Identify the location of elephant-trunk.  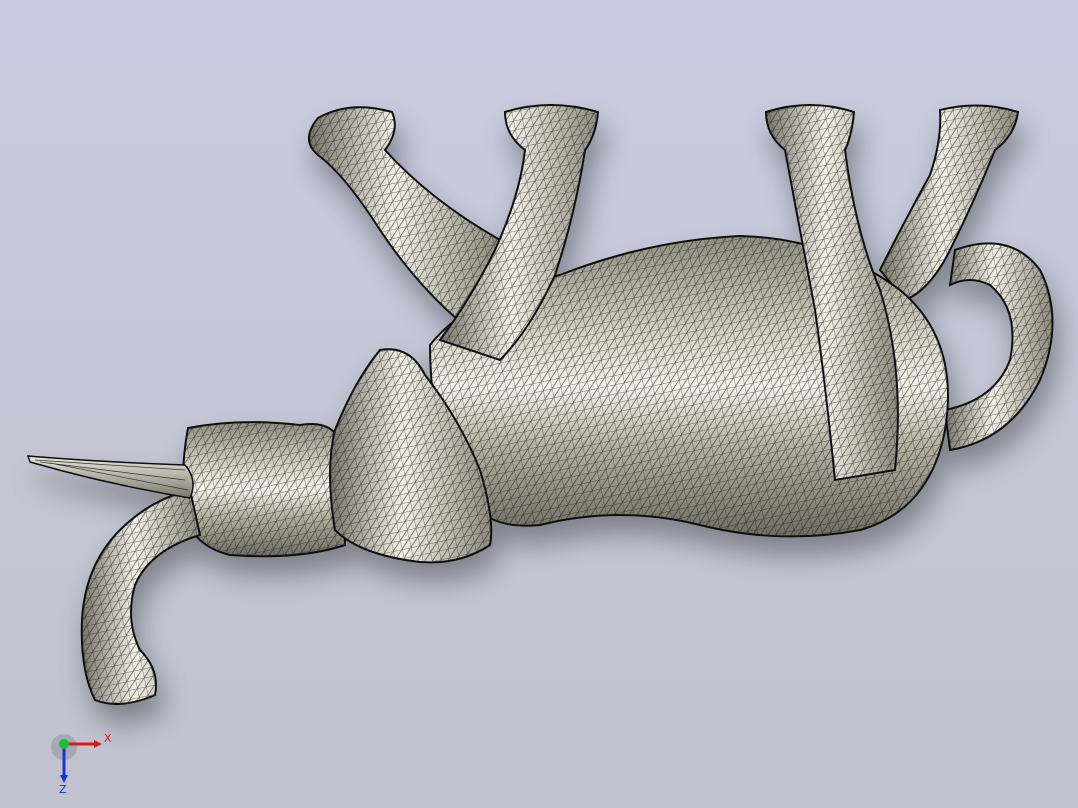
(141, 596).